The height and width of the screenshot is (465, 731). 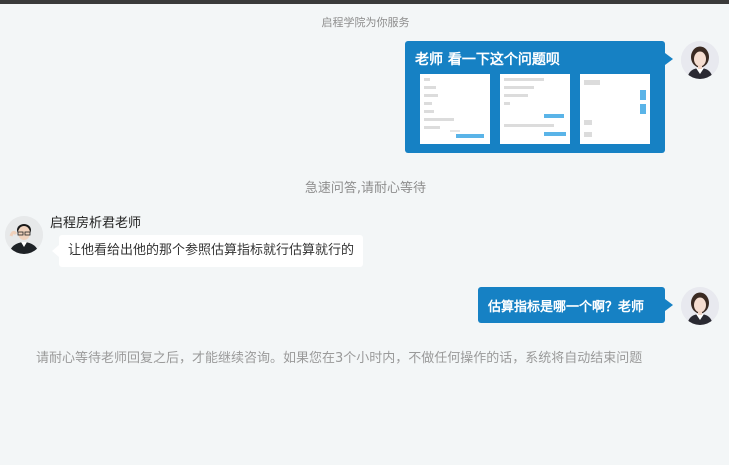 I want to click on student-question-text: 老师 看一下这个问题呗, so click(x=487, y=60).